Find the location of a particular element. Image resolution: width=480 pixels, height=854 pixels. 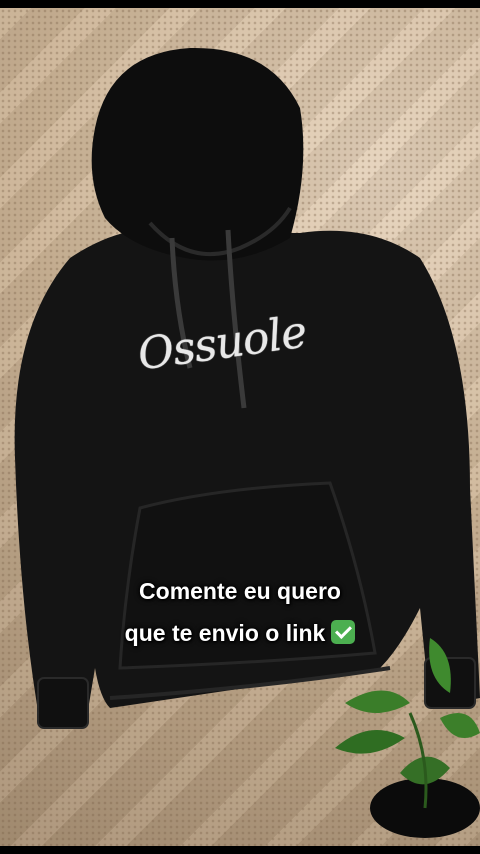

hoodie-cuff-left is located at coordinates (63, 703).